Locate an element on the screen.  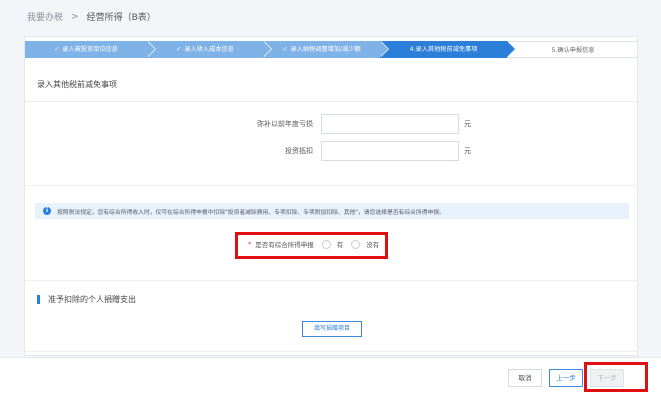
step-4-current: 4.录入其他税前减免事项 is located at coordinates (448, 49).